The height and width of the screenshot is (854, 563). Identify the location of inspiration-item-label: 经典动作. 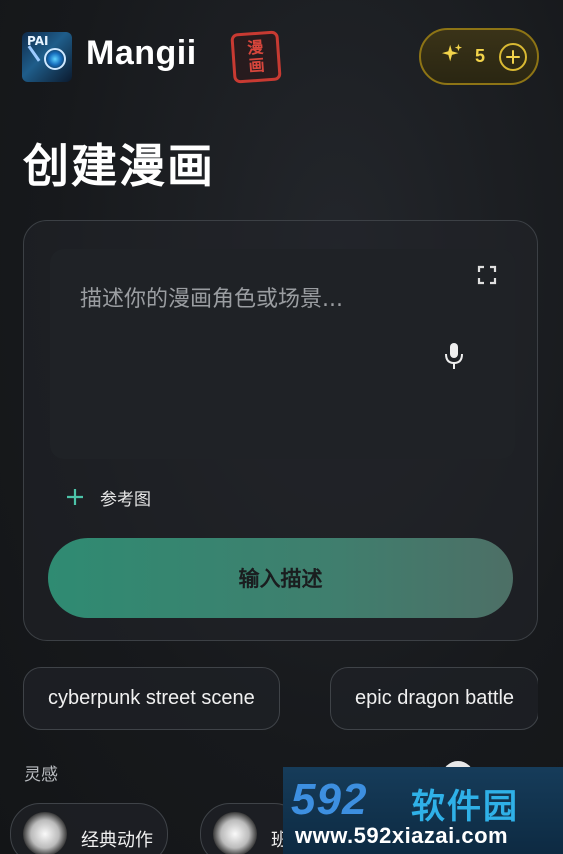
(117, 840).